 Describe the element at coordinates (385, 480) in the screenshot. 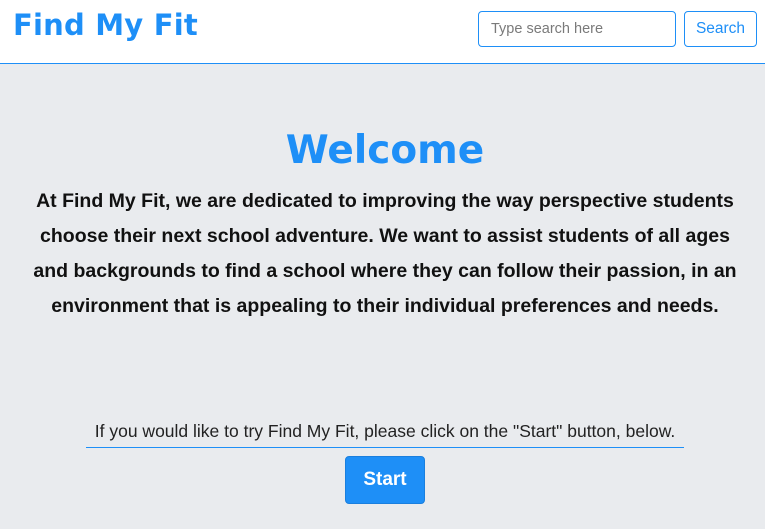

I see `start-button: Start` at that location.